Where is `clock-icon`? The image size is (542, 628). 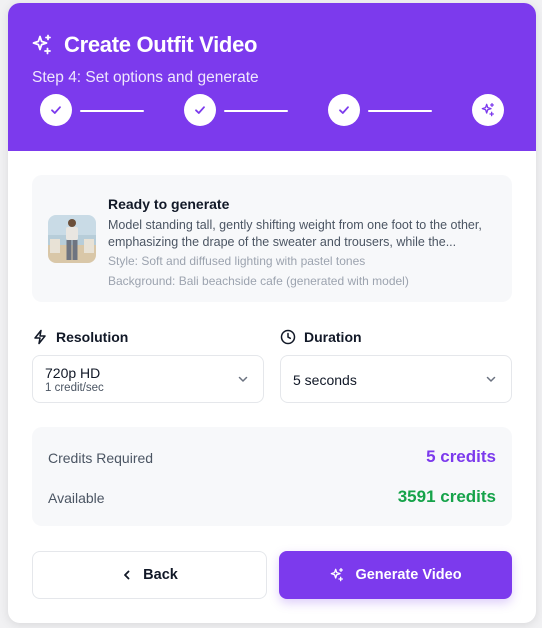 clock-icon is located at coordinates (288, 337).